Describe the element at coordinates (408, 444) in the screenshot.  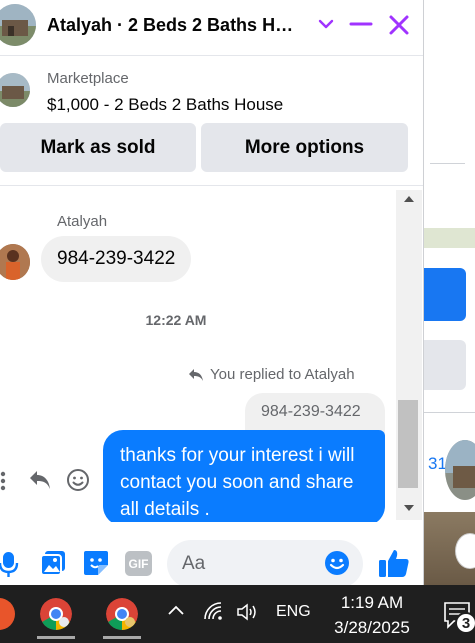
I see `scrollbar-thumb` at that location.